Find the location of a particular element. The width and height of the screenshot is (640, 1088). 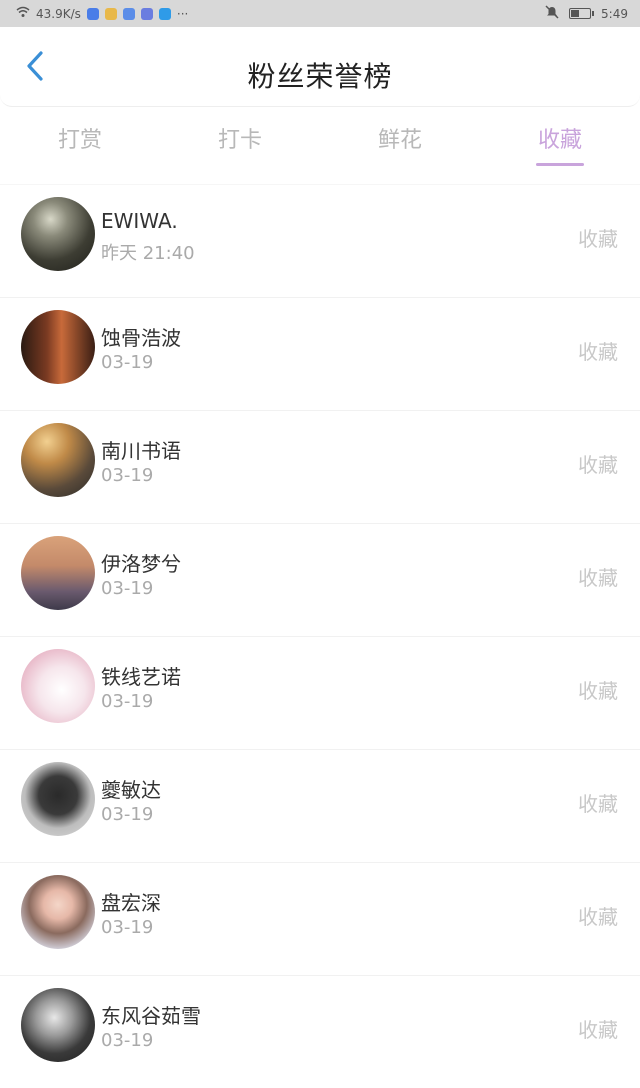

fan-name: 夔敏达 is located at coordinates (131, 790).